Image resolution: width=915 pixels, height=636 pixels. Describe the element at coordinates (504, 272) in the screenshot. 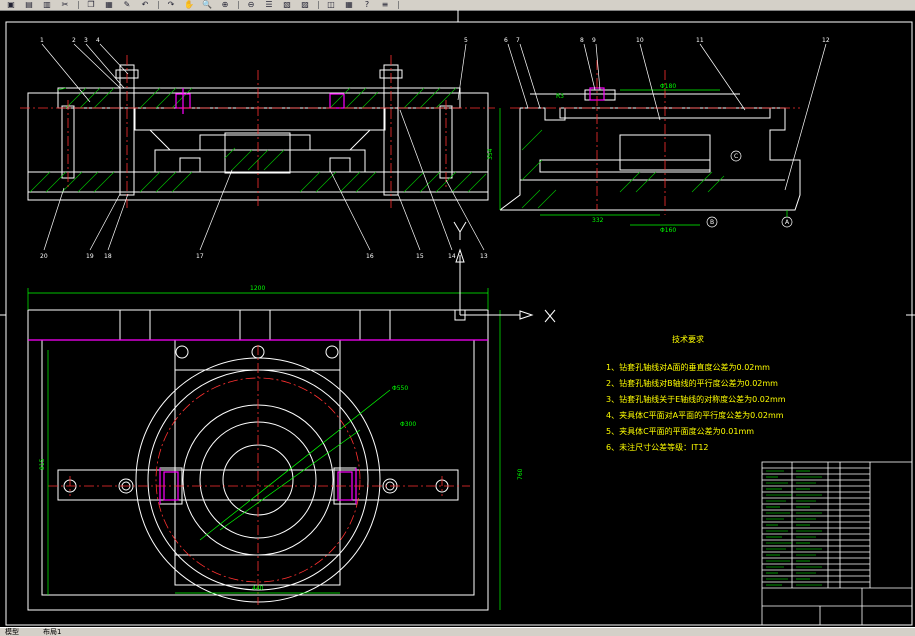

I see `ucs-icon` at that location.